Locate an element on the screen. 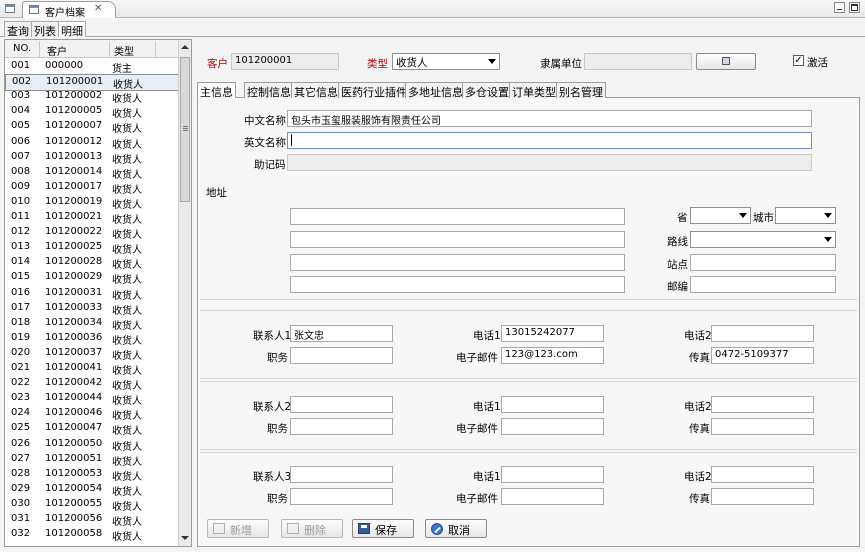  tab-query: 查询 is located at coordinates (18, 29).